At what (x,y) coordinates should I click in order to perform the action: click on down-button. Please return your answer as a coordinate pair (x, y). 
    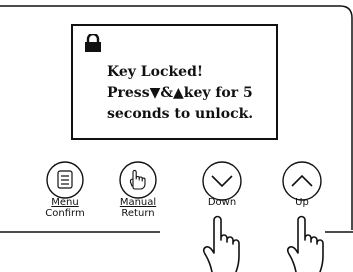
    Looking at the image, I should click on (222, 181).